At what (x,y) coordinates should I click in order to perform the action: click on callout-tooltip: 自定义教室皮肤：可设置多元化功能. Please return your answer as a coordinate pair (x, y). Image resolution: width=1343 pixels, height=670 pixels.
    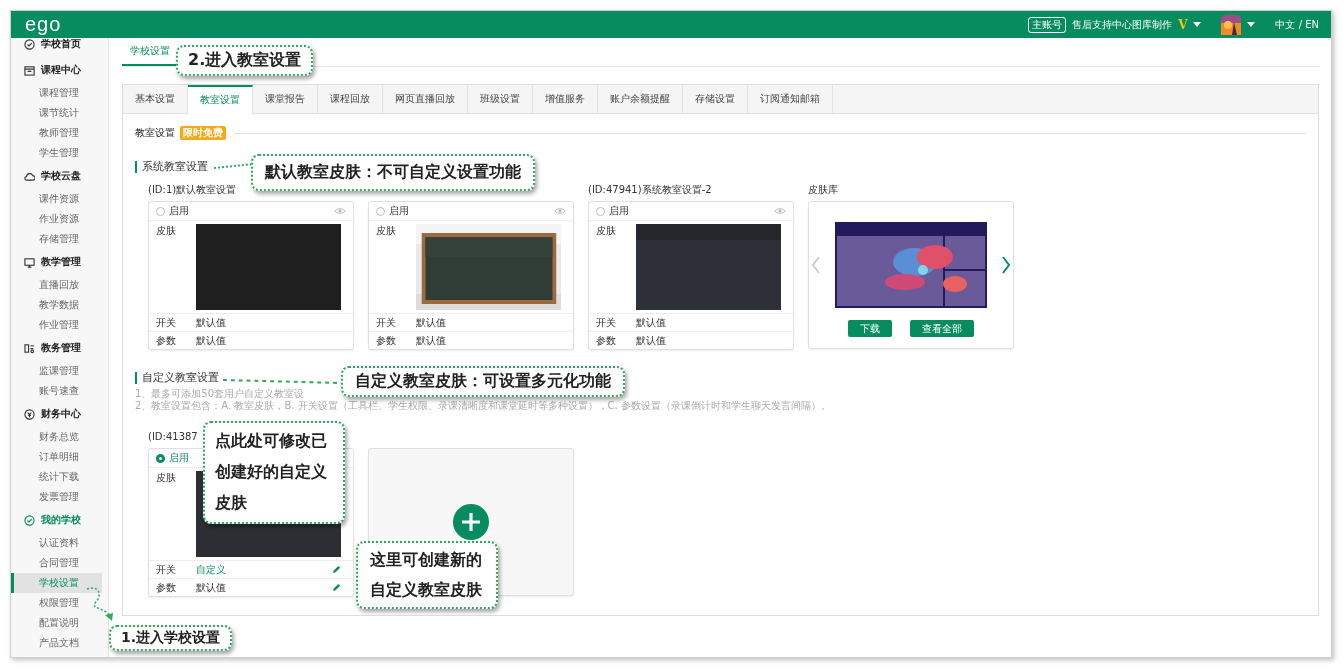
    Looking at the image, I should click on (483, 381).